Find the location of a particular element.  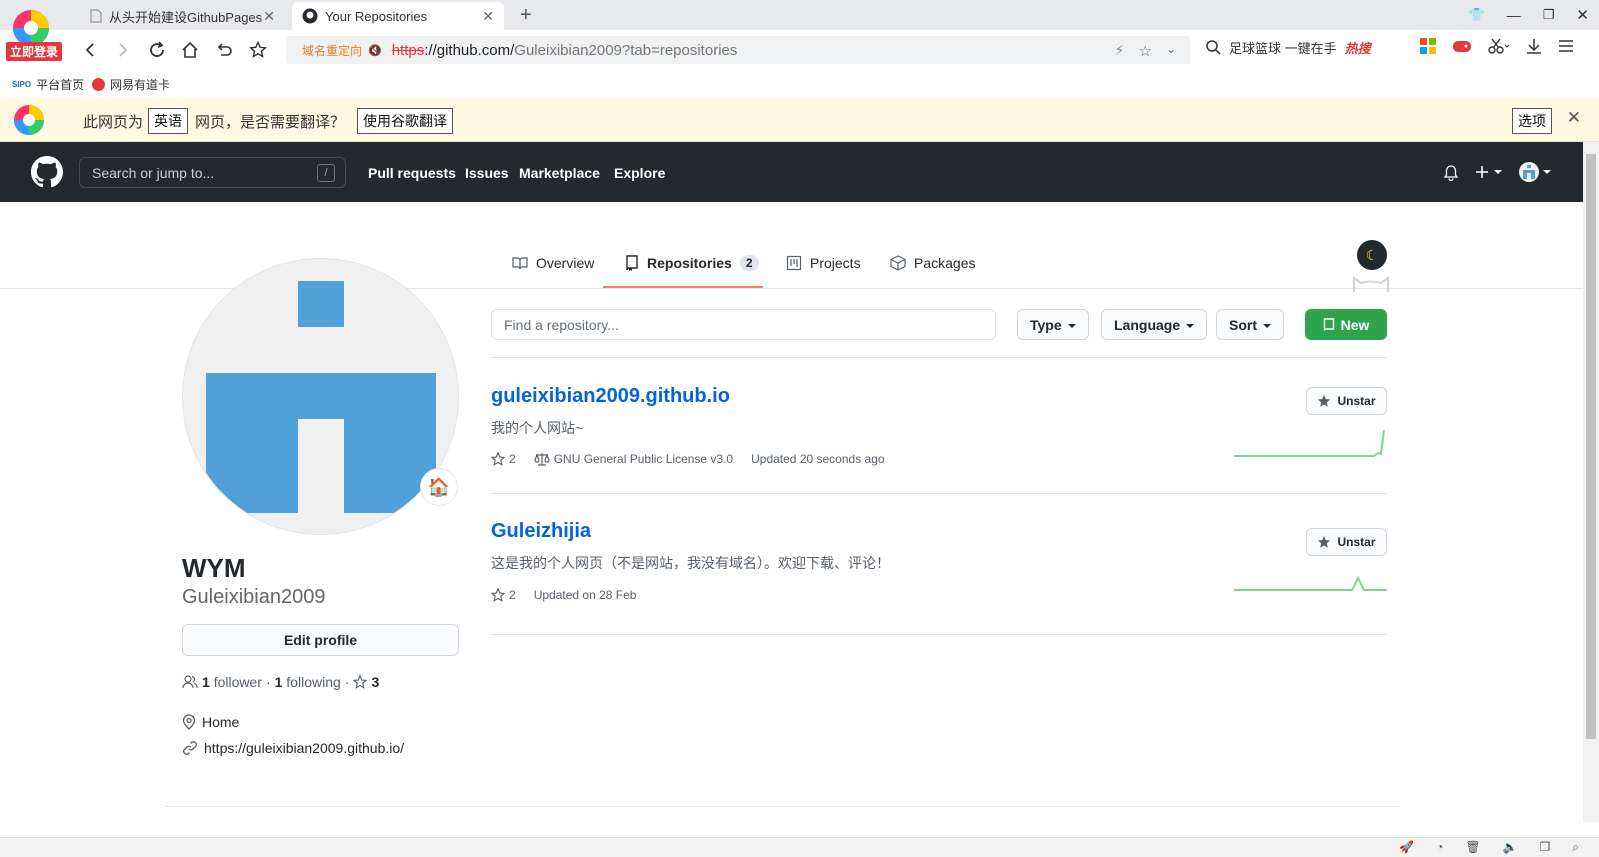

new-tab-icon: + is located at coordinates (526, 15).